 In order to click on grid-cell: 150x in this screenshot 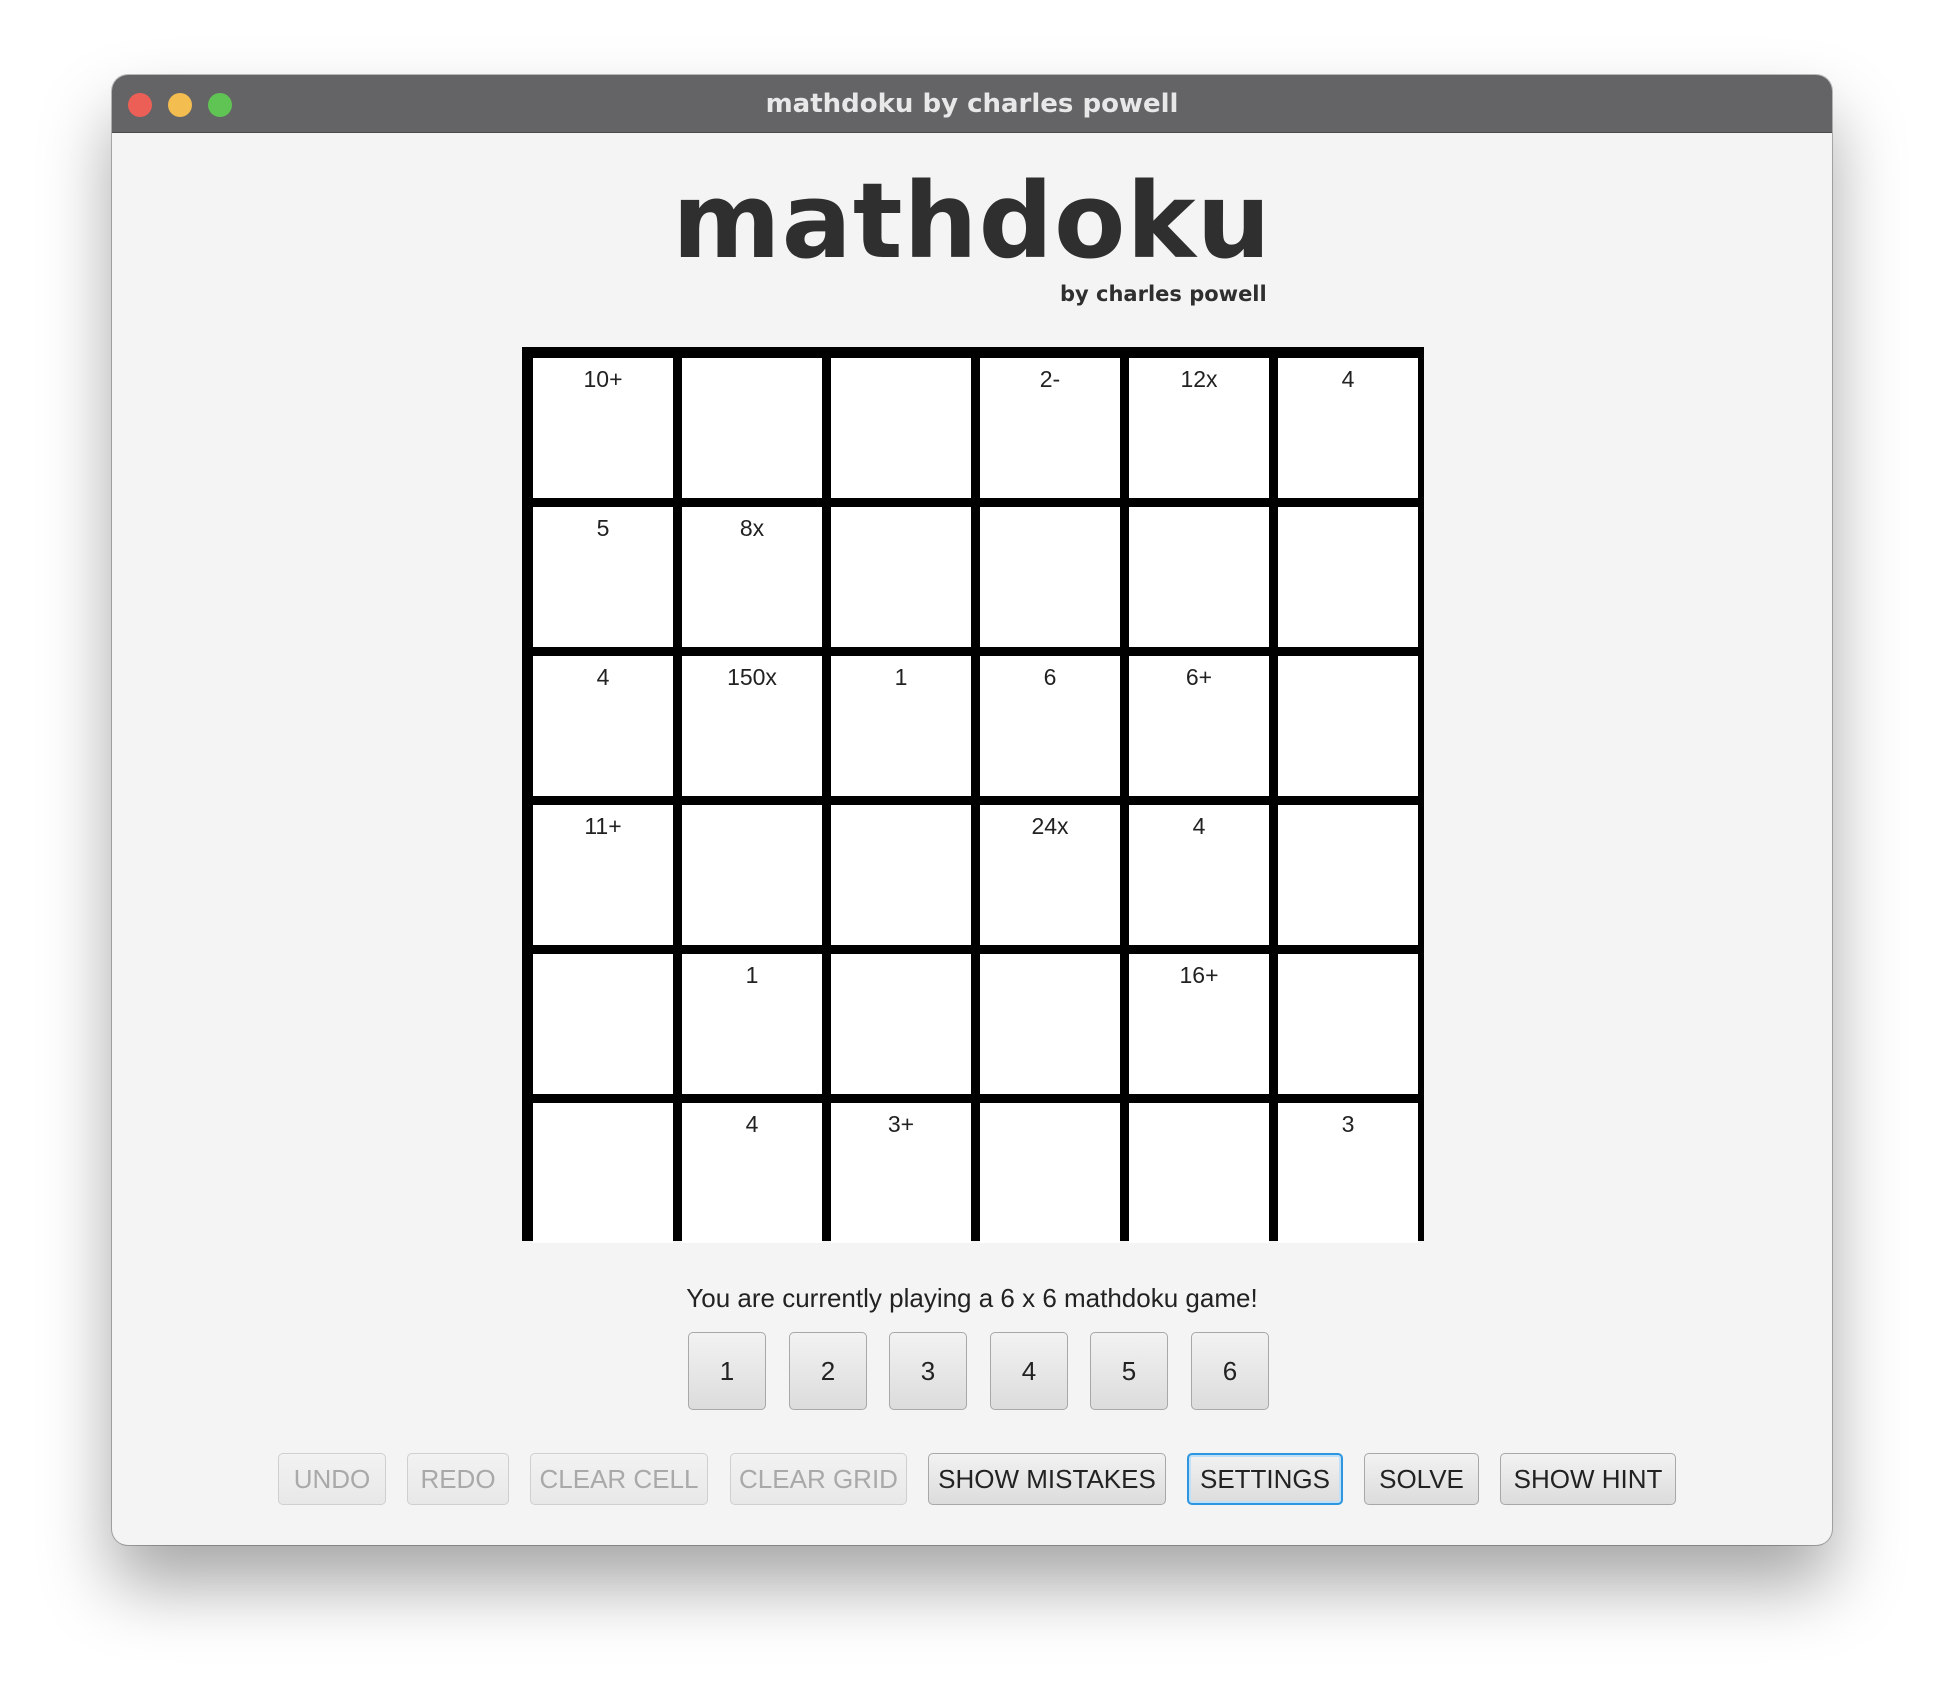, I will do `click(752, 726)`.